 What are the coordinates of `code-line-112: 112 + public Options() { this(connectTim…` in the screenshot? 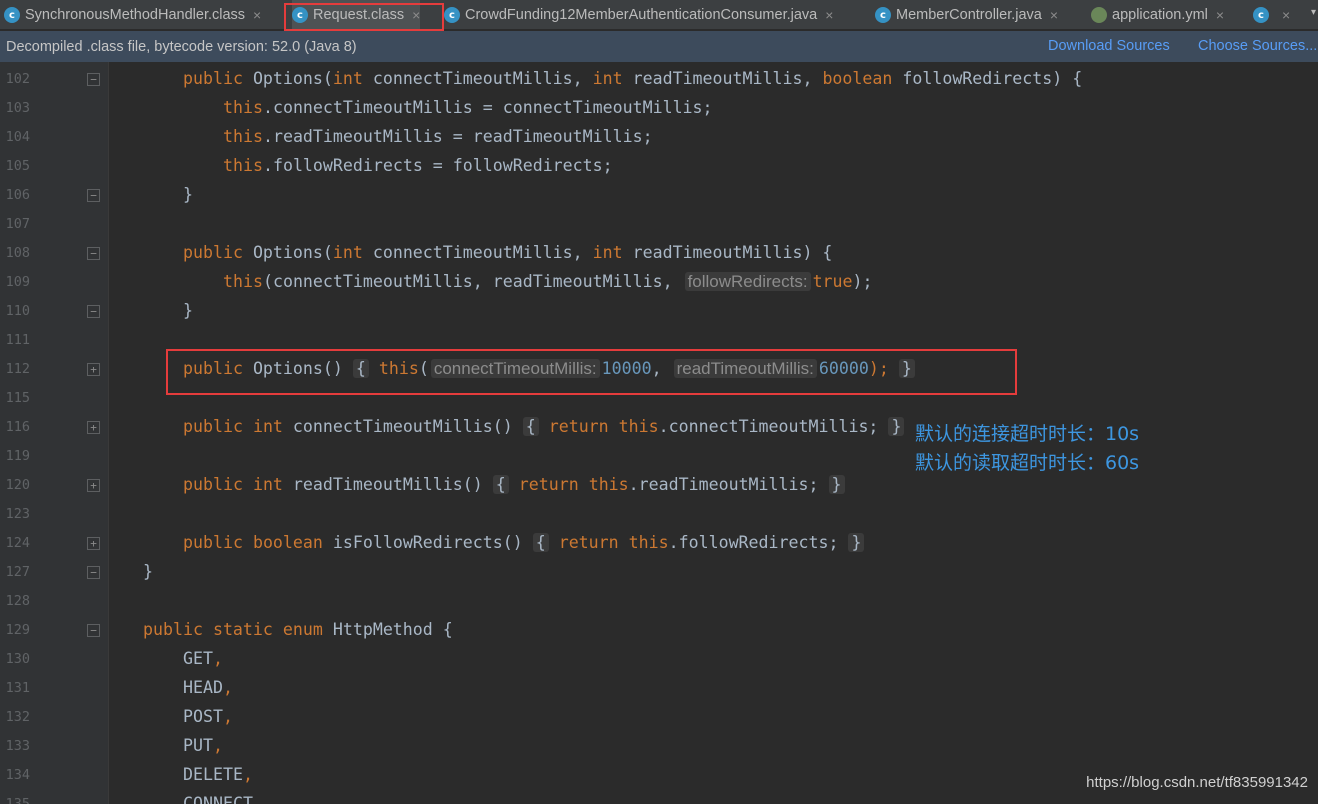 It's located at (659, 369).